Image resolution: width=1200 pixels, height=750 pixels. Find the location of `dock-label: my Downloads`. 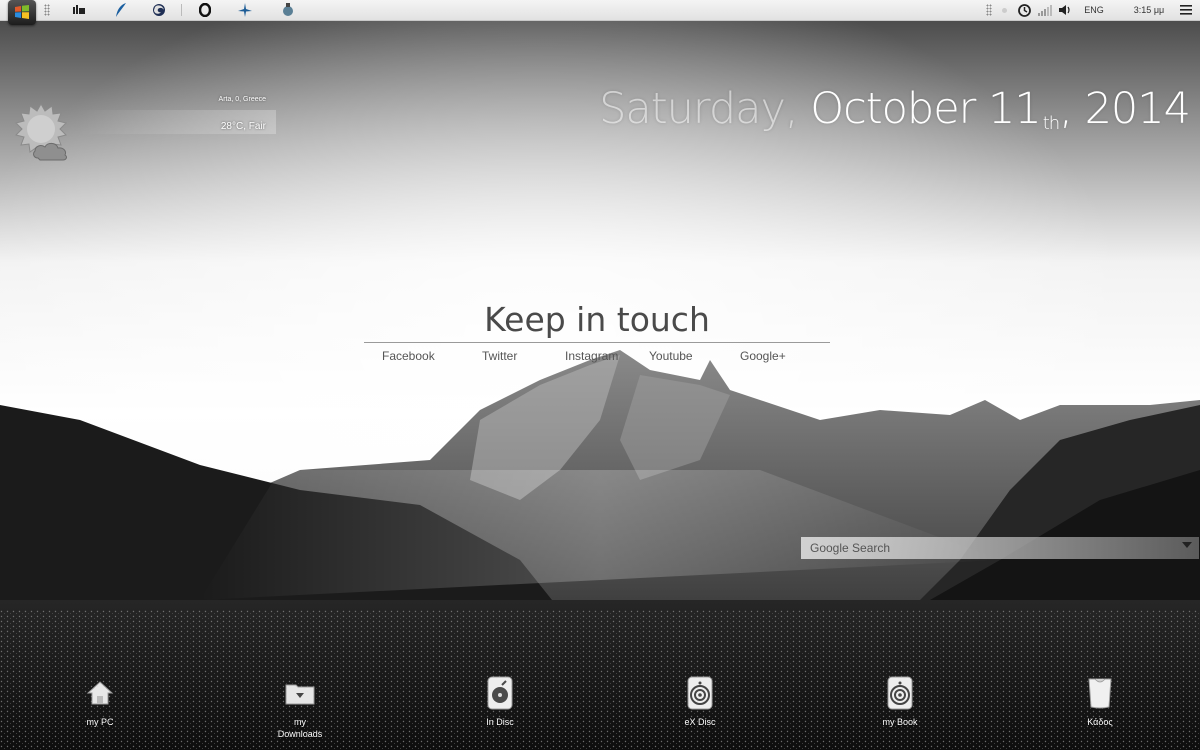

dock-label: my Downloads is located at coordinates (300, 728).